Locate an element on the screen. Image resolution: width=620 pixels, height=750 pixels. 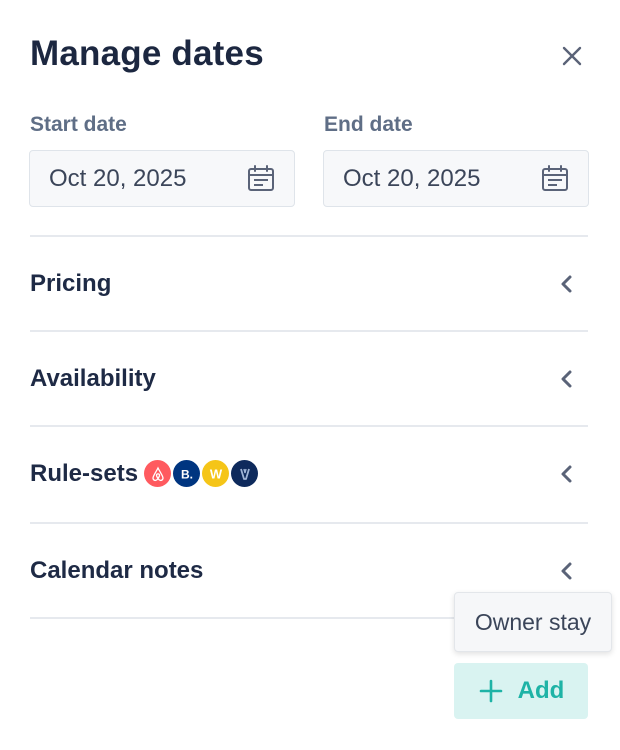
booking-icon: B. is located at coordinates (187, 473).